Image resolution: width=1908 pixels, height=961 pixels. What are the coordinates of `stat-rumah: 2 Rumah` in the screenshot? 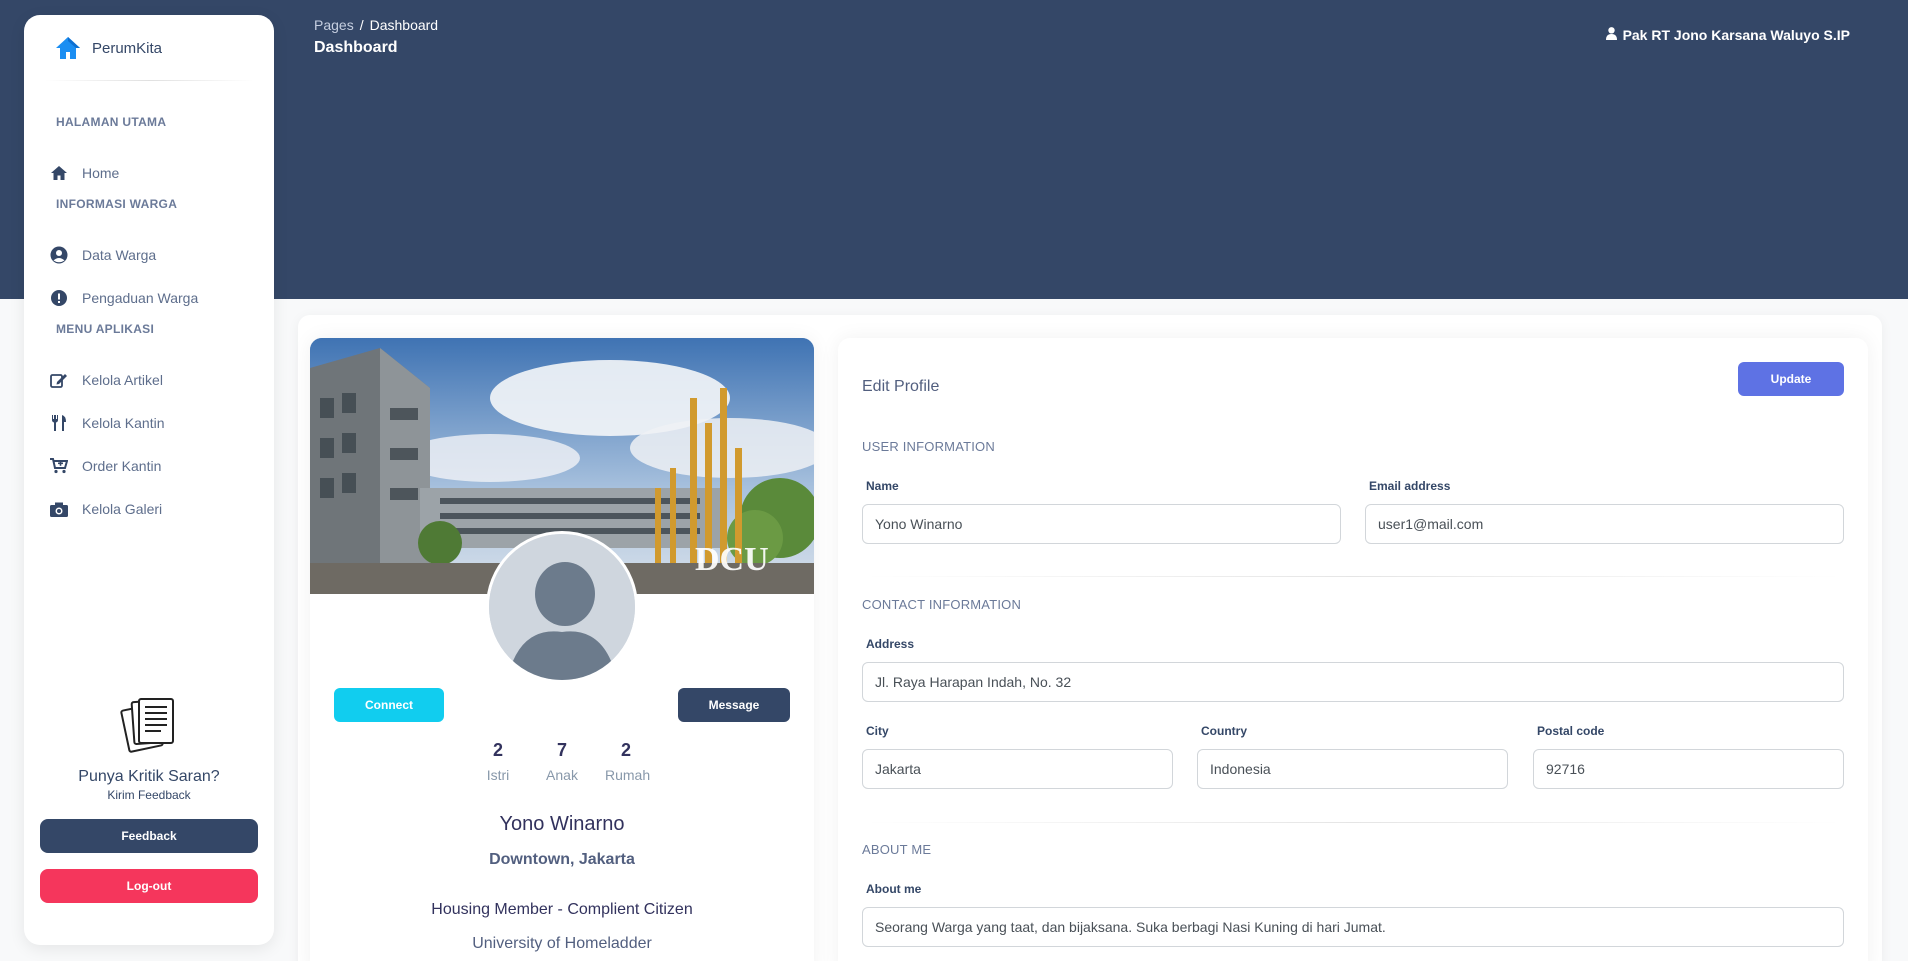 It's located at (628, 761).